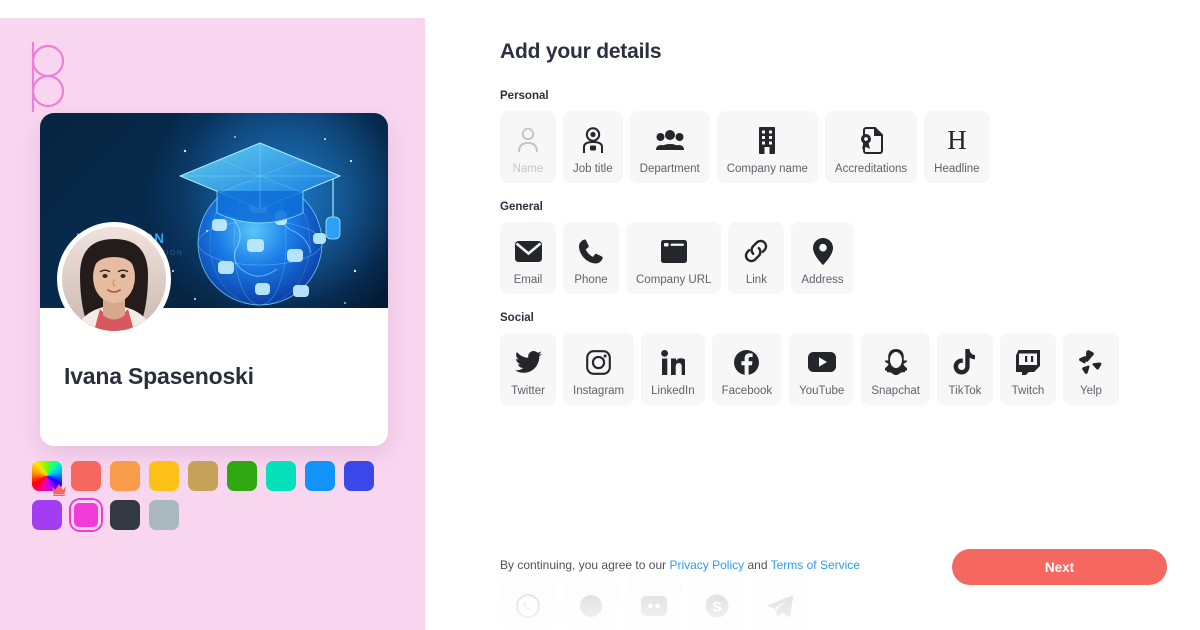 The image size is (1200, 630). What do you see at coordinates (822, 369) in the screenshot?
I see `field-tile-youtube: YouTube` at bounding box center [822, 369].